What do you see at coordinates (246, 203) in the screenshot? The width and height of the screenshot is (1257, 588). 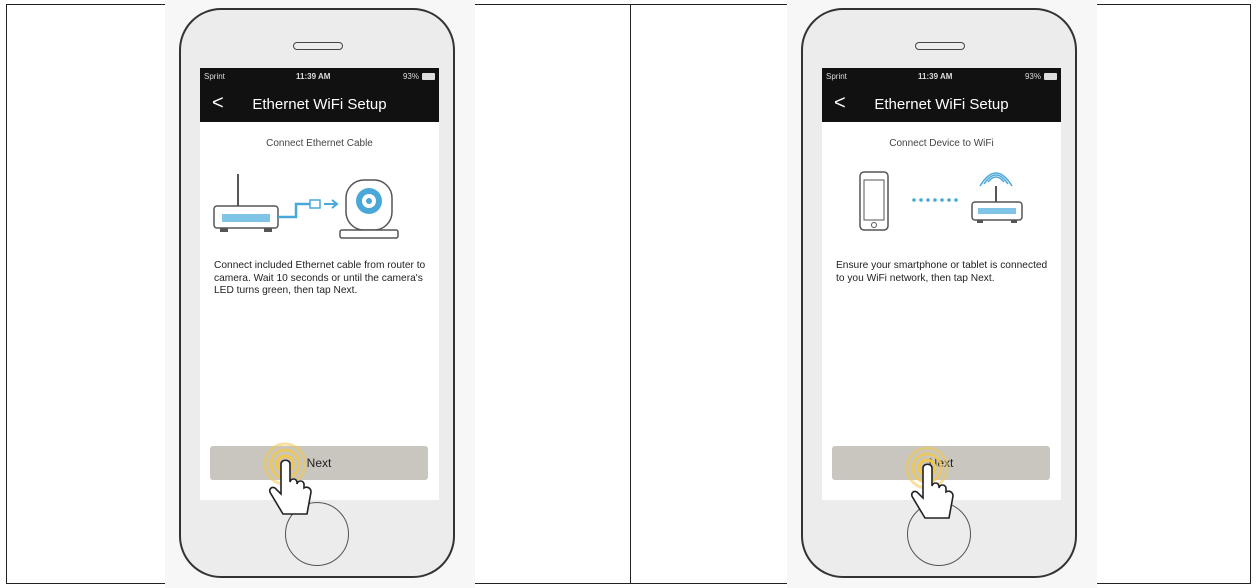 I see `router-icon` at bounding box center [246, 203].